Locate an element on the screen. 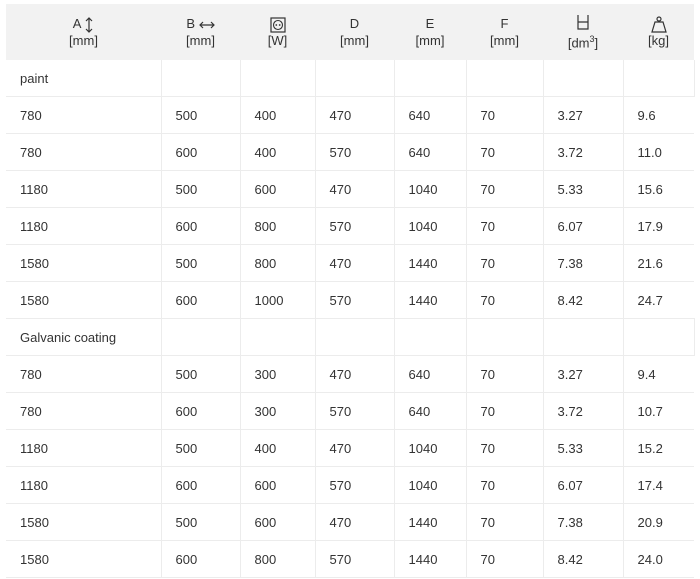 This screenshot has height=579, width=700. header-e-label: E is located at coordinates (430, 23).